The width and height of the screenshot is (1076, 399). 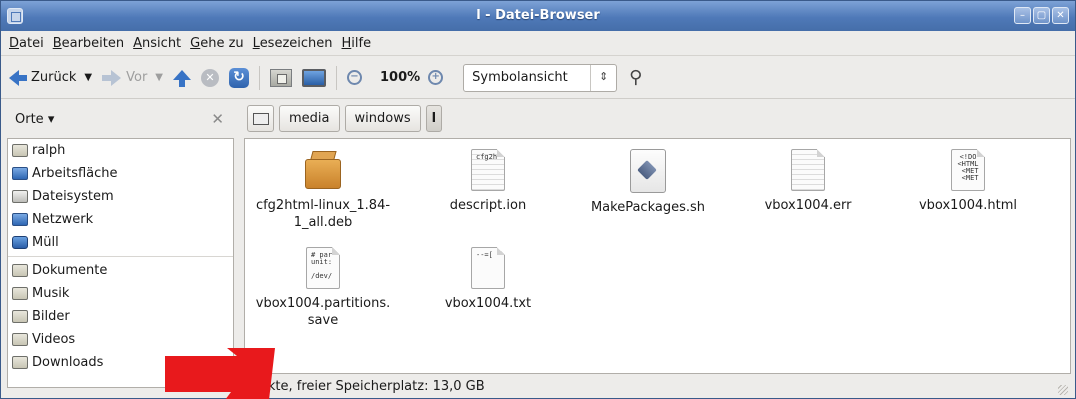 What do you see at coordinates (51, 293) in the screenshot?
I see `sidebar-item-label: Musik` at bounding box center [51, 293].